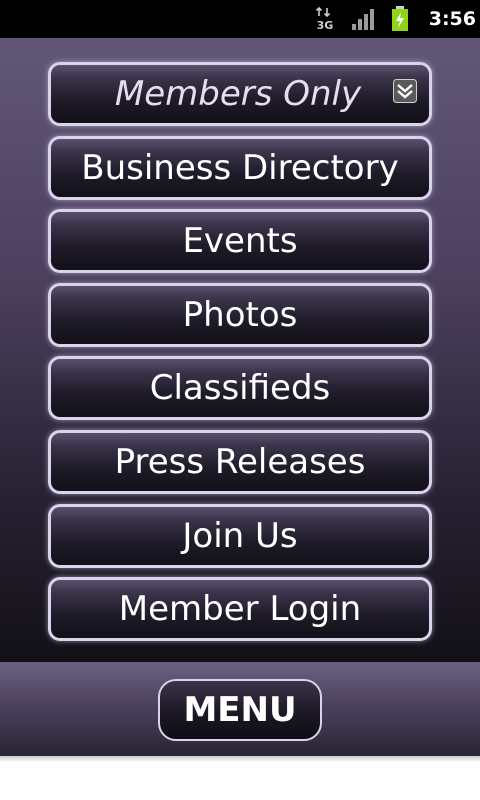  What do you see at coordinates (240, 388) in the screenshot?
I see `menu-item-classifieds: Classifieds` at bounding box center [240, 388].